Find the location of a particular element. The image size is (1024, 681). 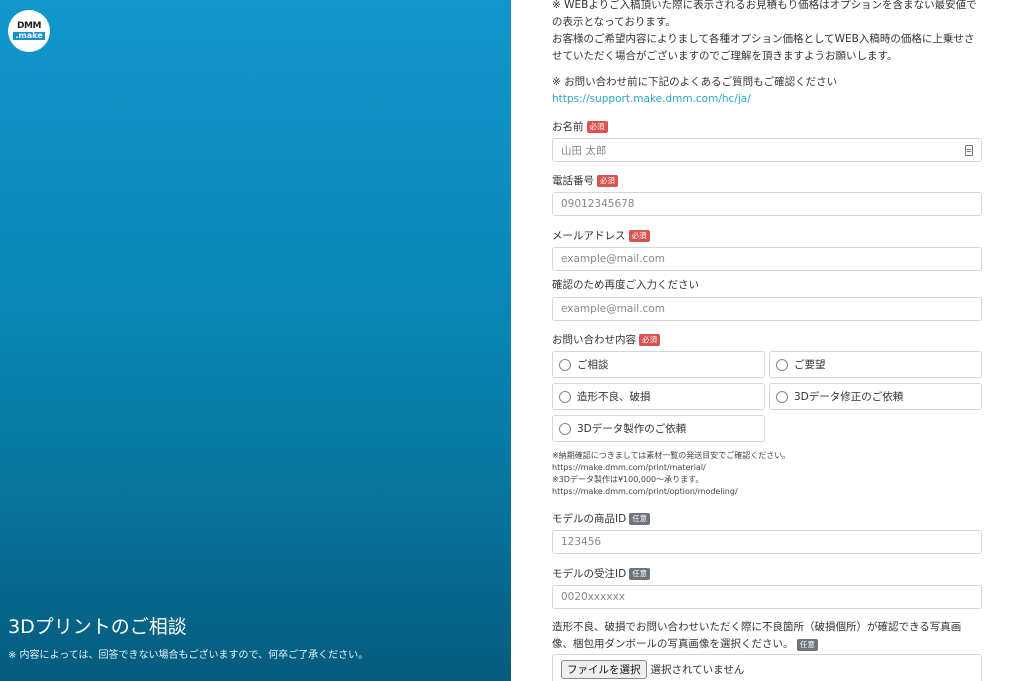

name-input: 山田 太郎 is located at coordinates (767, 150).